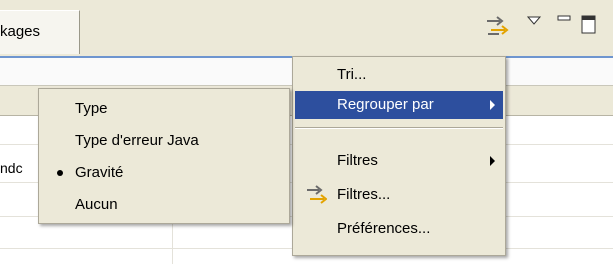 The width and height of the screenshot is (613, 264). Describe the element at coordinates (11, 168) in the screenshot. I see `table-cell-text: ndc` at that location.